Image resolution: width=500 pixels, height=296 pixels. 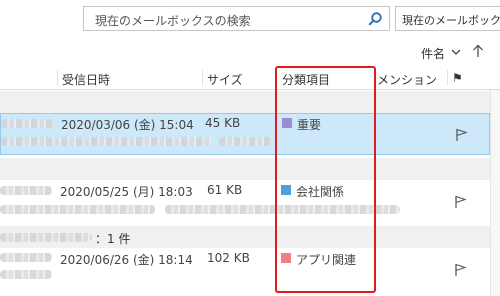 What do you see at coordinates (127, 125) in the screenshot?
I see `received-date: 2020/03/06 (金) 15:04` at bounding box center [127, 125].